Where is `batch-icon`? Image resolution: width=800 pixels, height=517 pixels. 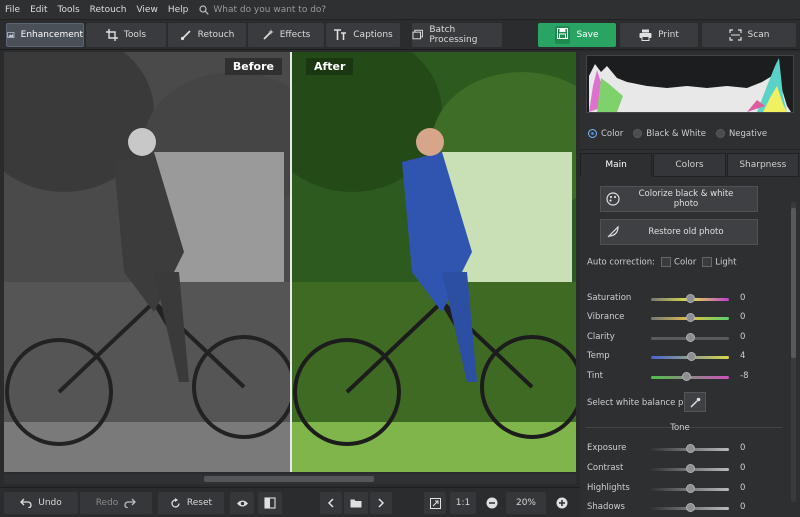
batch-icon is located at coordinates (417, 34).